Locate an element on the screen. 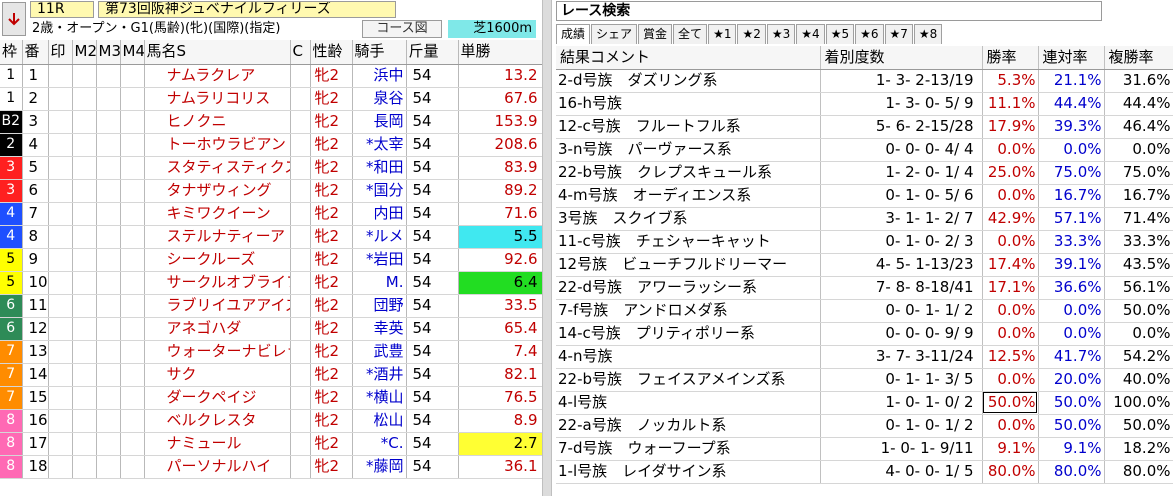 This screenshot has height=496, width=1173. tab-star6: ★6 is located at coordinates (869, 34).